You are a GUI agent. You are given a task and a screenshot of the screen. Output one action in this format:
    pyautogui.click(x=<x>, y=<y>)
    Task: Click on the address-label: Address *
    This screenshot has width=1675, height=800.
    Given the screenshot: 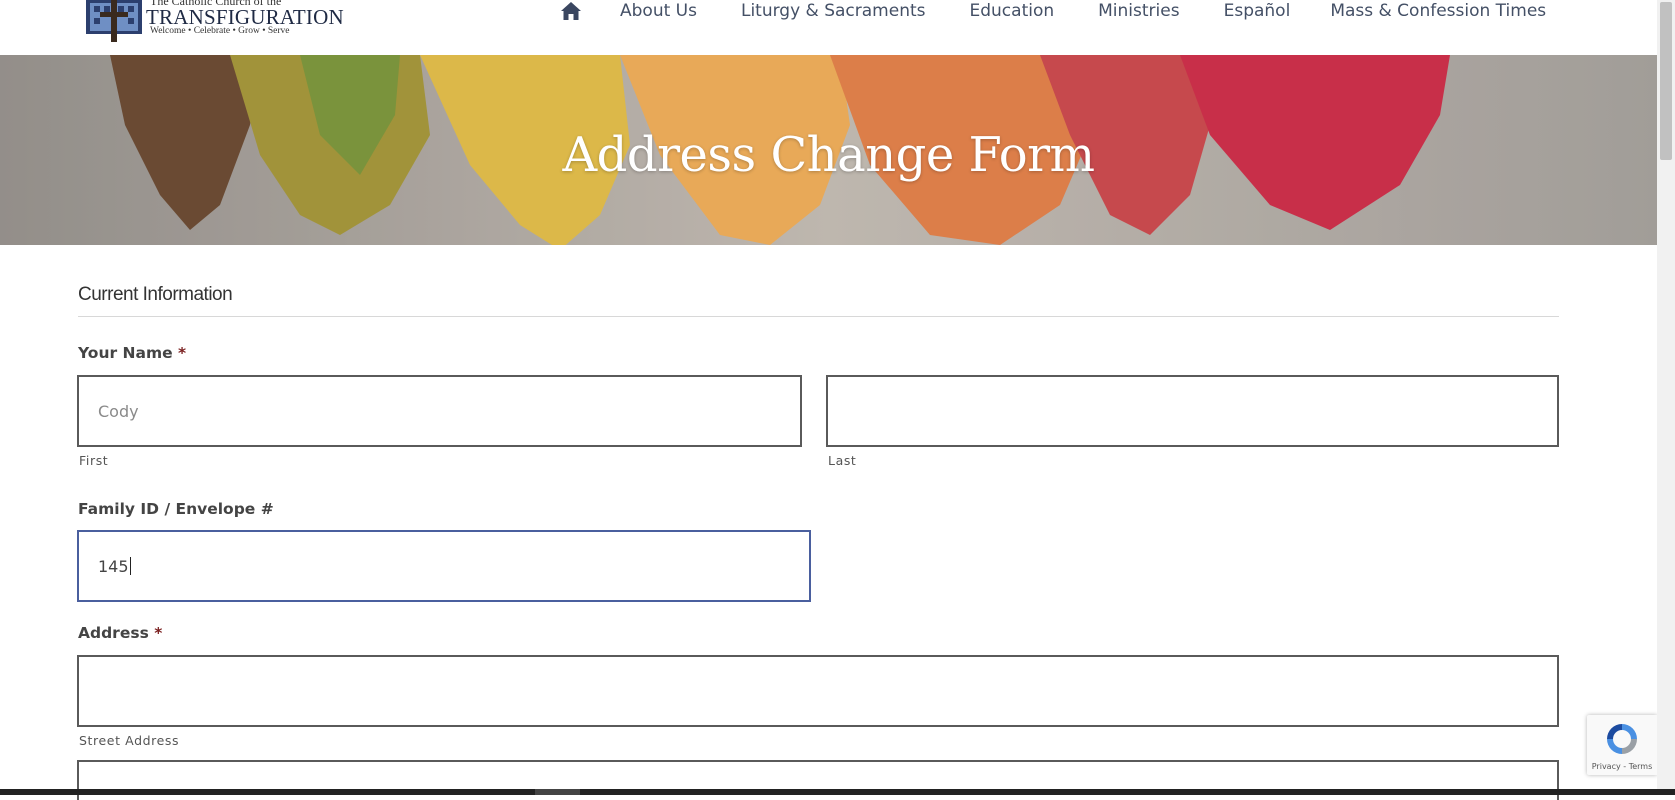 What is the action you would take?
    pyautogui.click(x=120, y=633)
    